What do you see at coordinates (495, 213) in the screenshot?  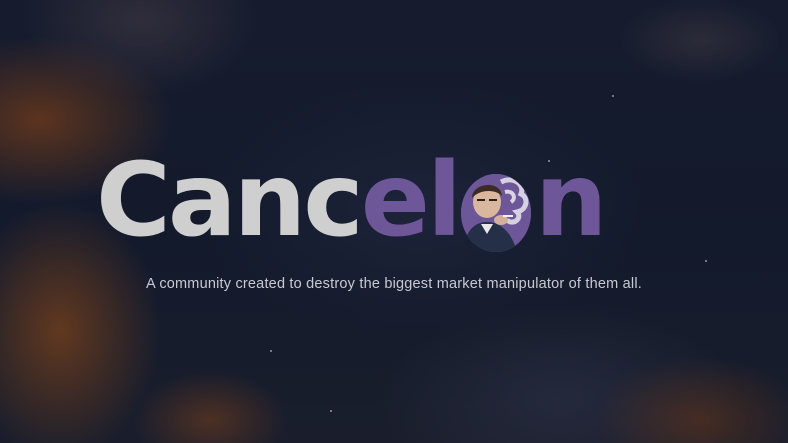 I see `portrait-smoking-icon` at bounding box center [495, 213].